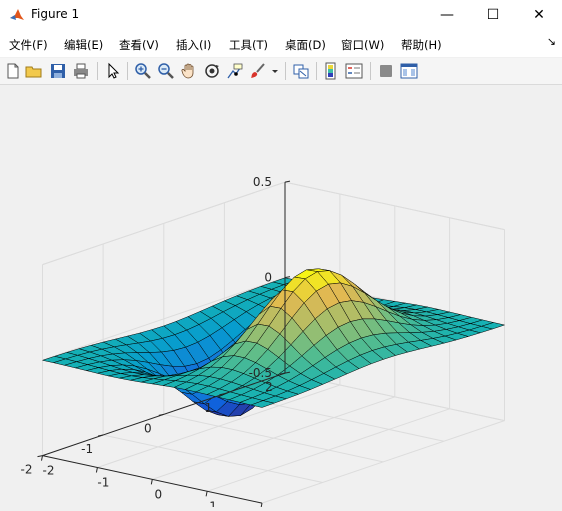 The height and width of the screenshot is (511, 562). What do you see at coordinates (269, 387) in the screenshot?
I see `y-tick-label: 2` at bounding box center [269, 387].